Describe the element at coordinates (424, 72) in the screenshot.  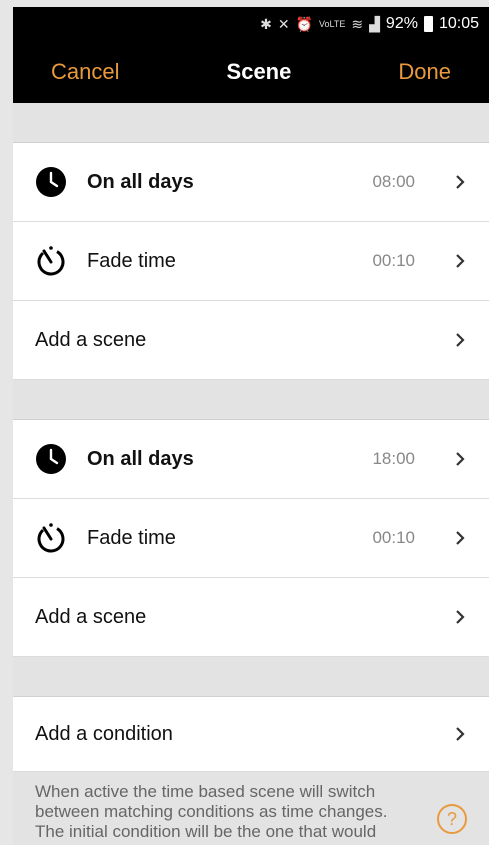
I see `done-button: Done` at that location.